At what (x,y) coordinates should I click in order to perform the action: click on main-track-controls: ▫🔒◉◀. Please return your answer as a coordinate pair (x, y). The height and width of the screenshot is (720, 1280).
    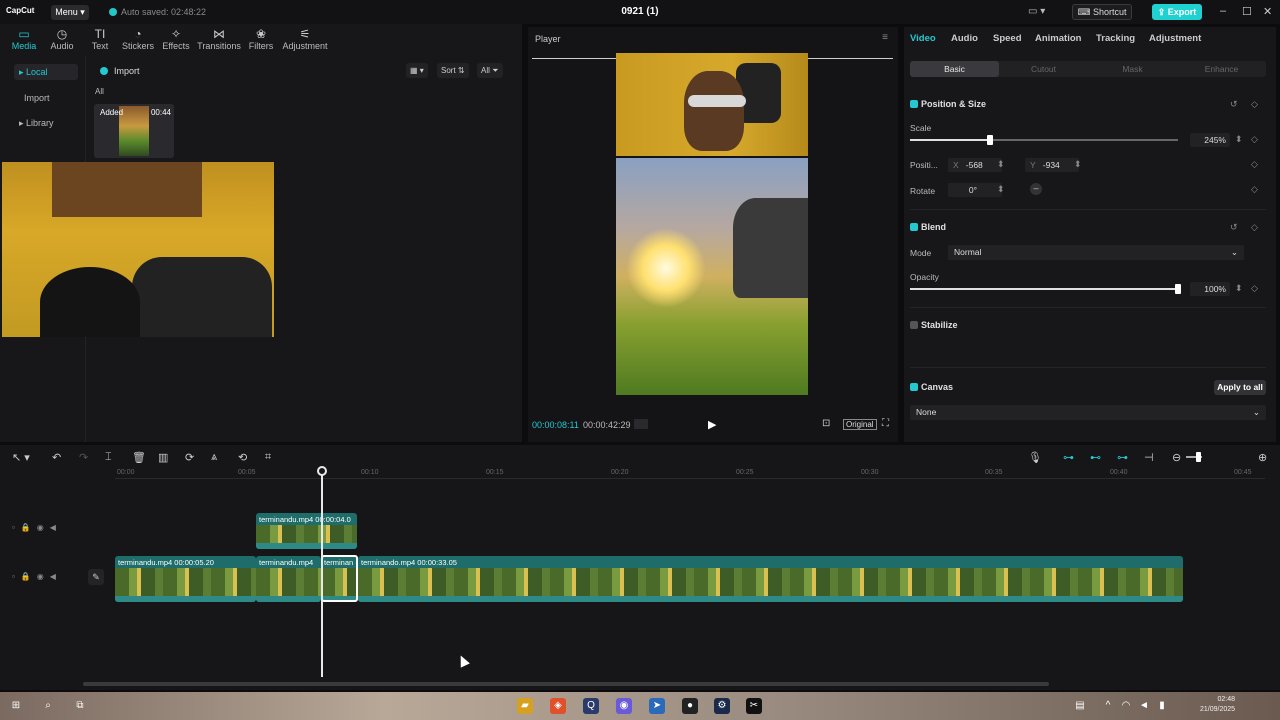
    Looking at the image, I should click on (37, 576).